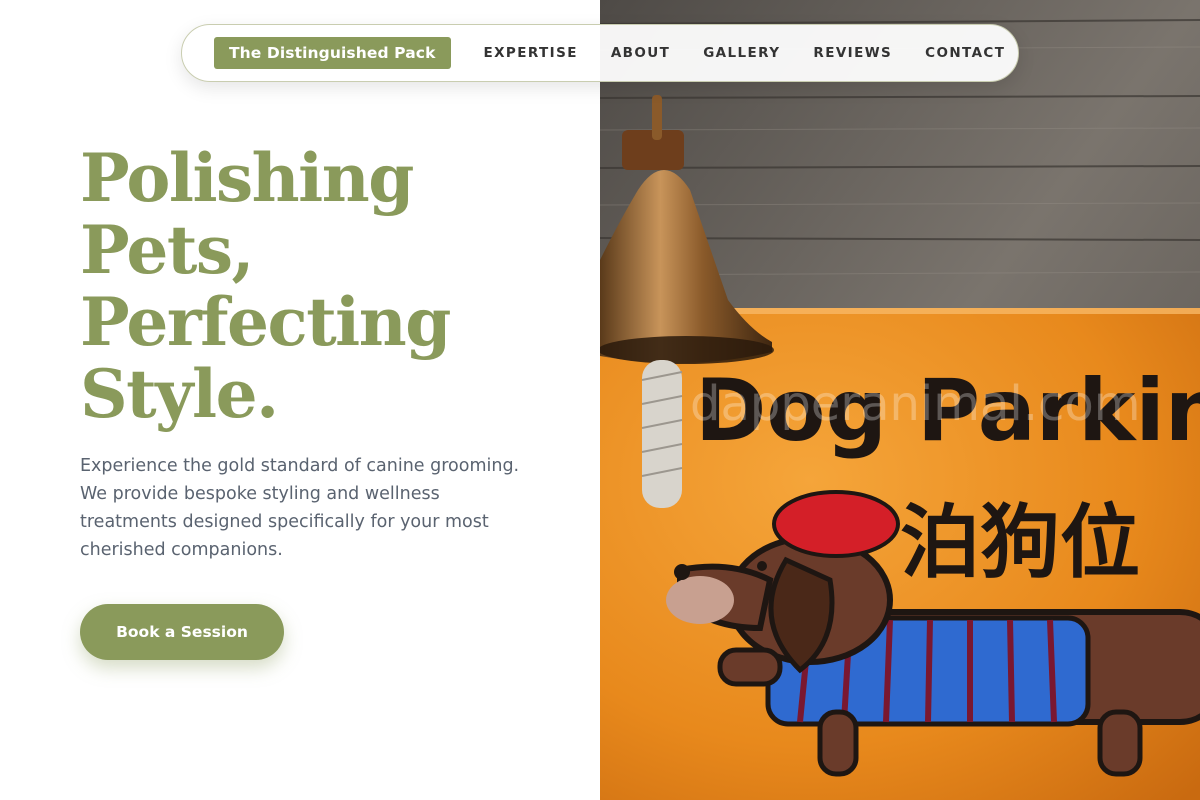 Image resolution: width=1200 pixels, height=800 pixels. What do you see at coordinates (167, 250) in the screenshot?
I see `hero-title-line: Pets,` at bounding box center [167, 250].